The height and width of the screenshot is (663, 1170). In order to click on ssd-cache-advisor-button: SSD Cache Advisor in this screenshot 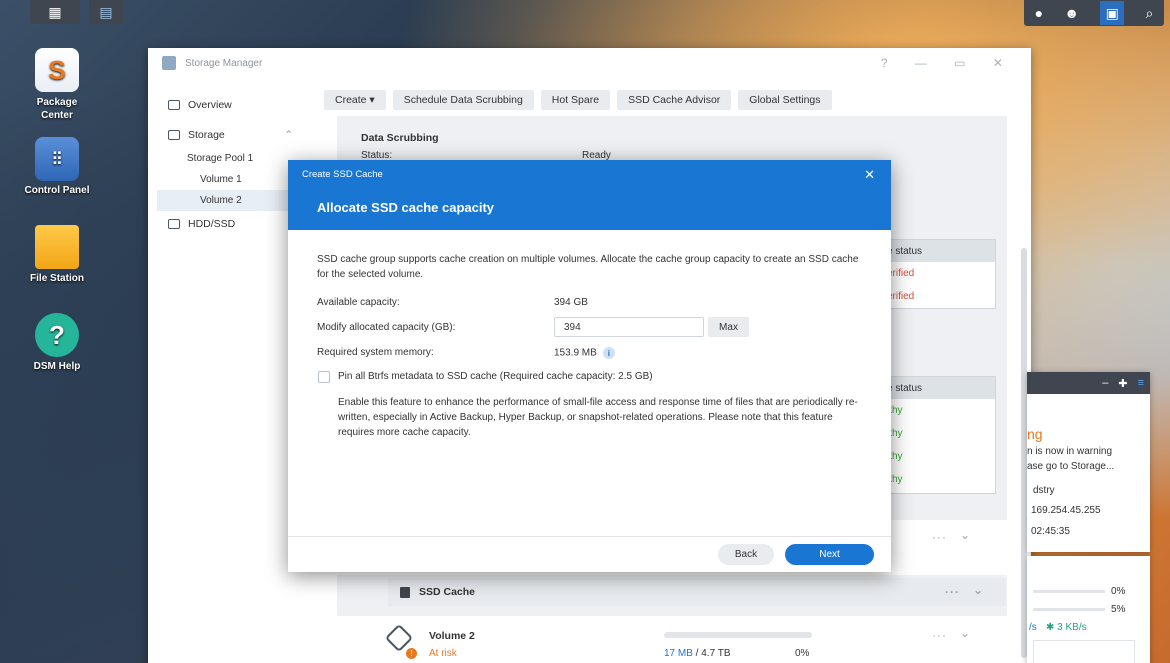, I will do `click(674, 100)`.